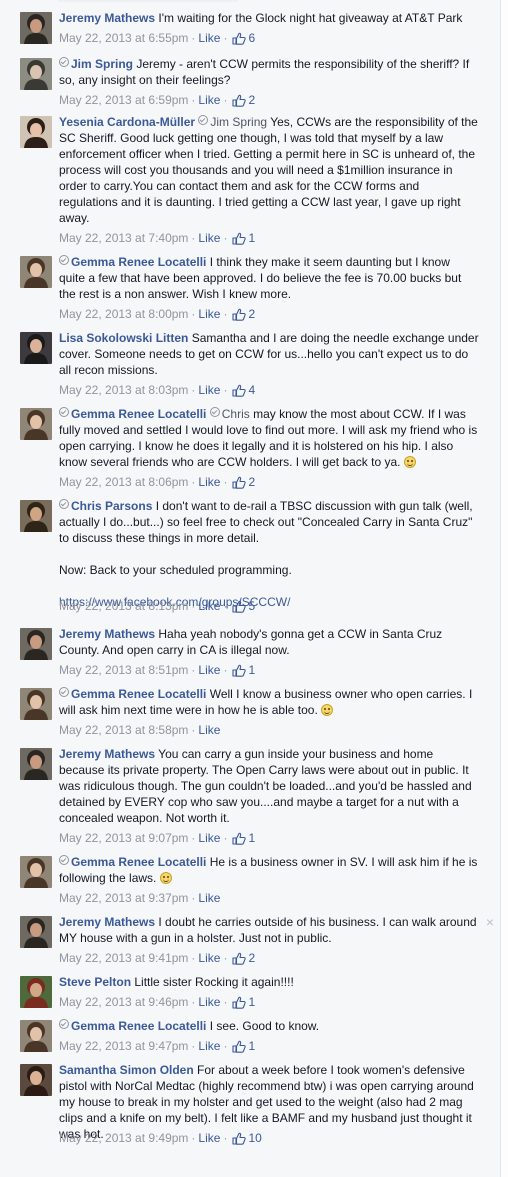 The height and width of the screenshot is (1177, 508). I want to click on comment-author: Steve Pelton, so click(95, 982).